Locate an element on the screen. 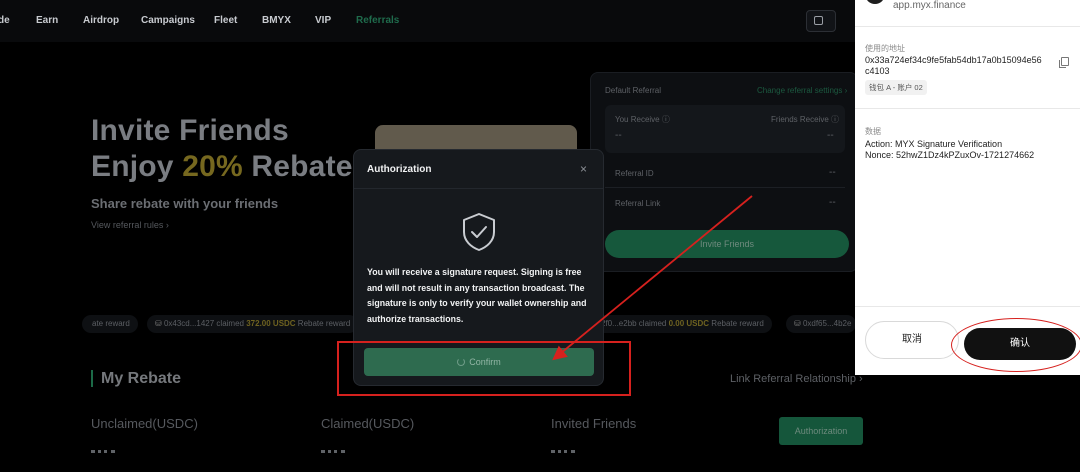 The height and width of the screenshot is (472, 1080). ticker-text: ate reward is located at coordinates (111, 323).